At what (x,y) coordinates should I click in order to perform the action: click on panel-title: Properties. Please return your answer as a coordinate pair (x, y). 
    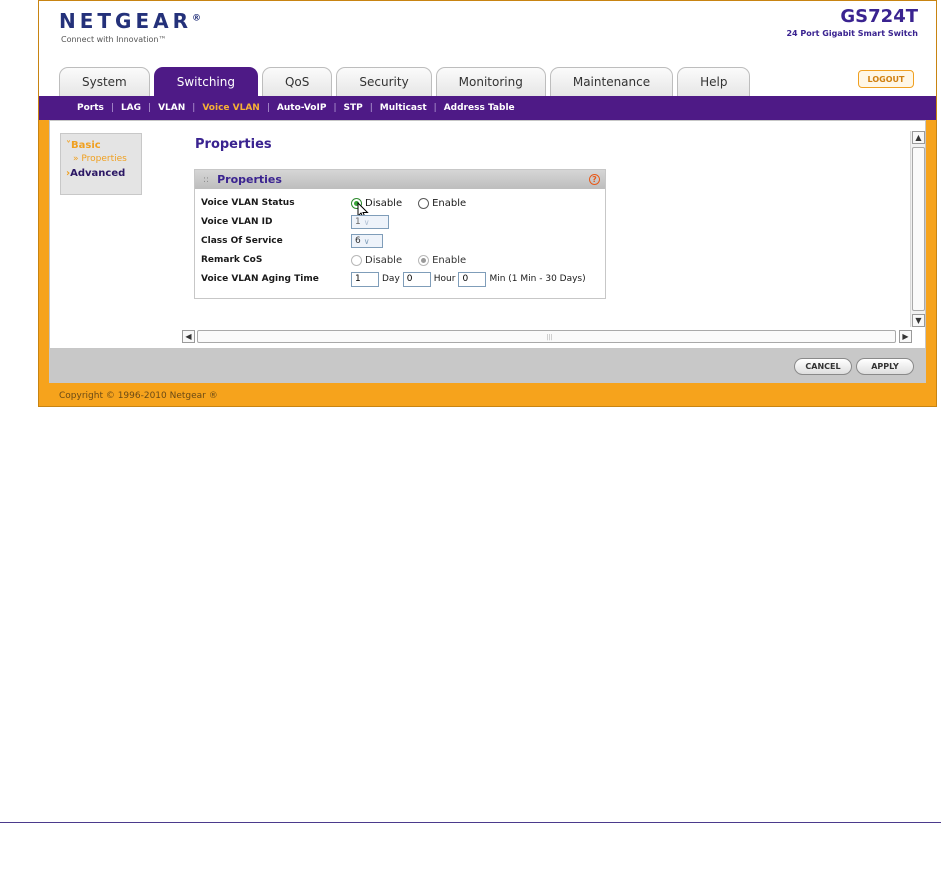
    Looking at the image, I should click on (249, 179).